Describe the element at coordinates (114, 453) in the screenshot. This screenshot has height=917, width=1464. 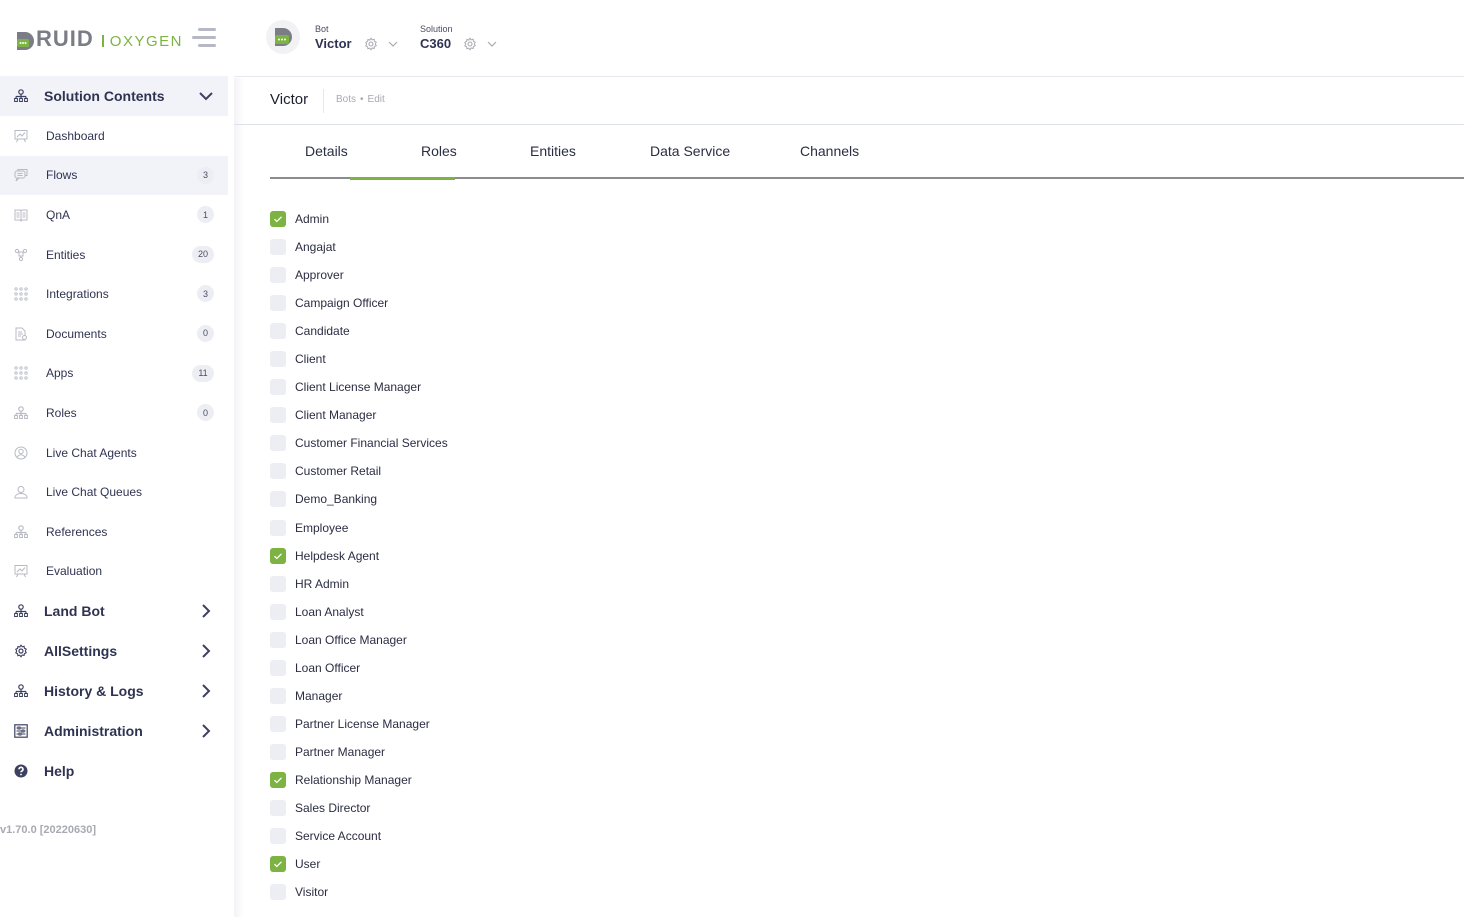
I see `sidebar-item-live-chat-agents: Live Chat Agents` at that location.